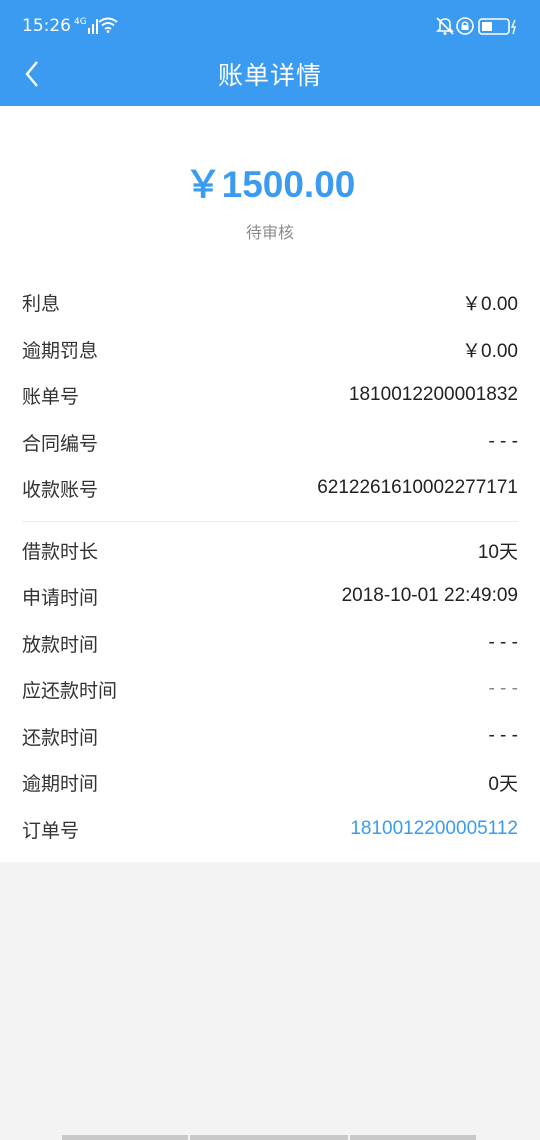 This screenshot has width=540, height=1140. I want to click on detail-row-repay-time: 还款时间 - - -, so click(270, 736).